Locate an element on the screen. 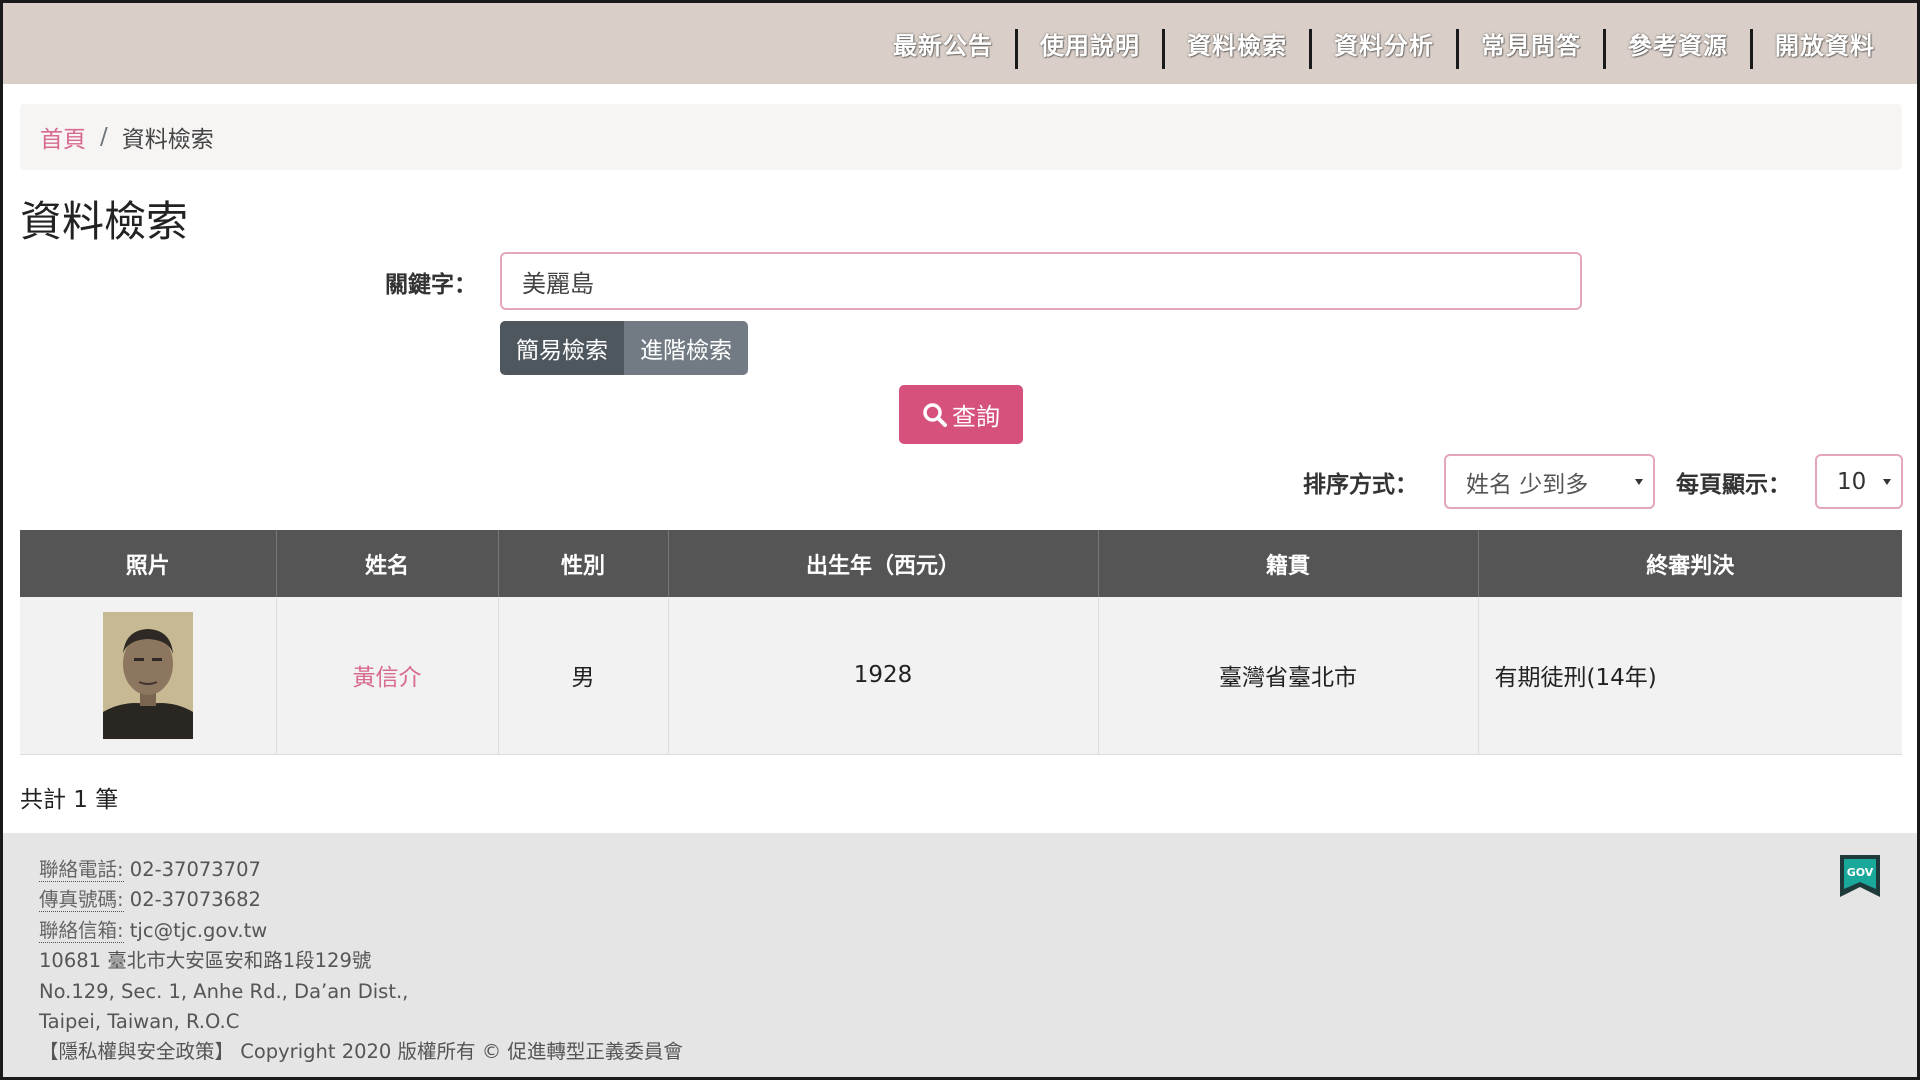 This screenshot has width=1920, height=1080. breadcrumb-home-link: 首頁 is located at coordinates (63, 137).